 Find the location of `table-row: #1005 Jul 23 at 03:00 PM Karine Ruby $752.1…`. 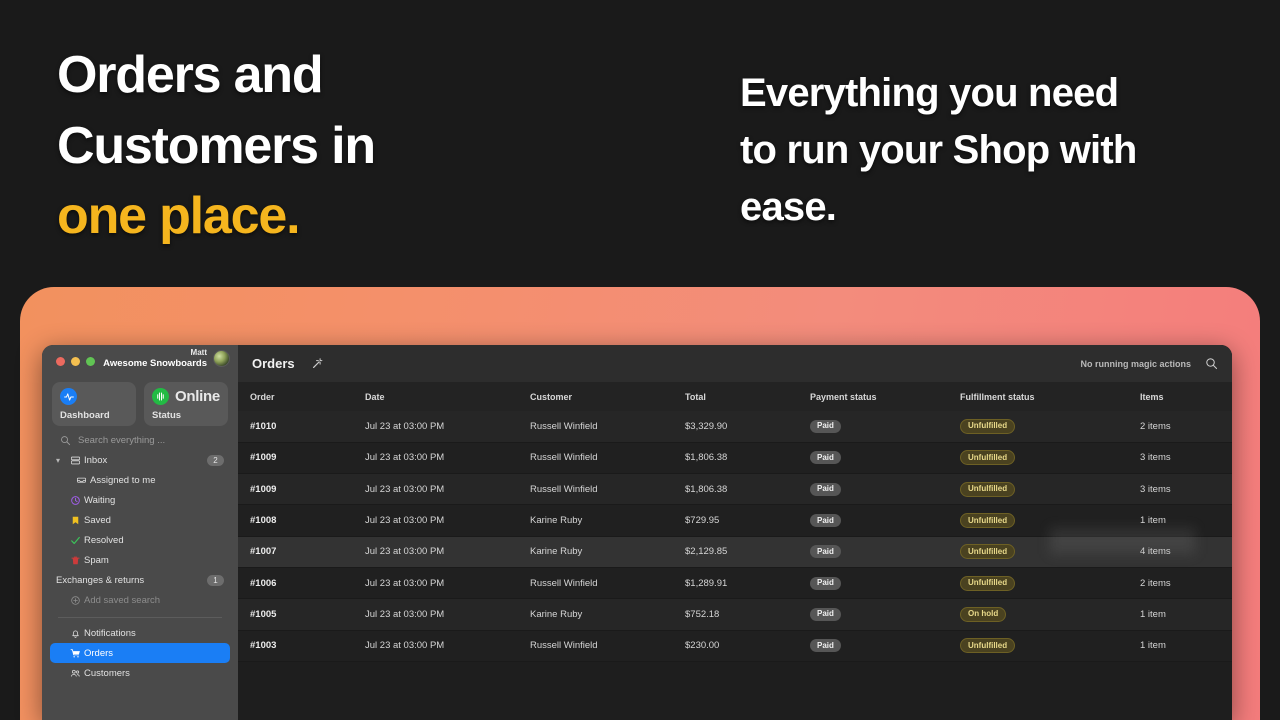

table-row: #1005 Jul 23 at 03:00 PM Karine Ruby $752.1… is located at coordinates (735, 614).